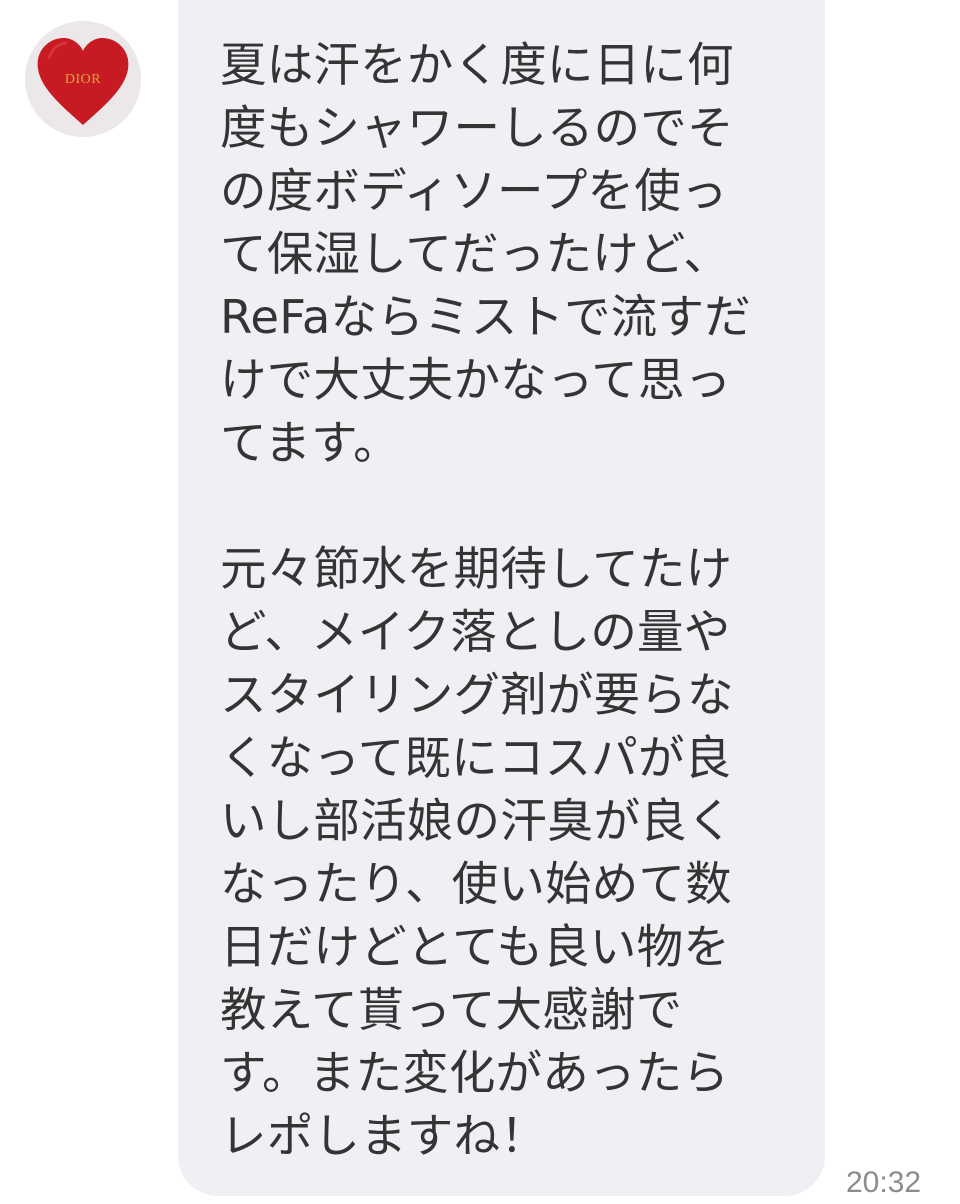 The width and height of the screenshot is (960, 1204). I want to click on message-line: 元々節水を期待してたけ, so click(476, 569).